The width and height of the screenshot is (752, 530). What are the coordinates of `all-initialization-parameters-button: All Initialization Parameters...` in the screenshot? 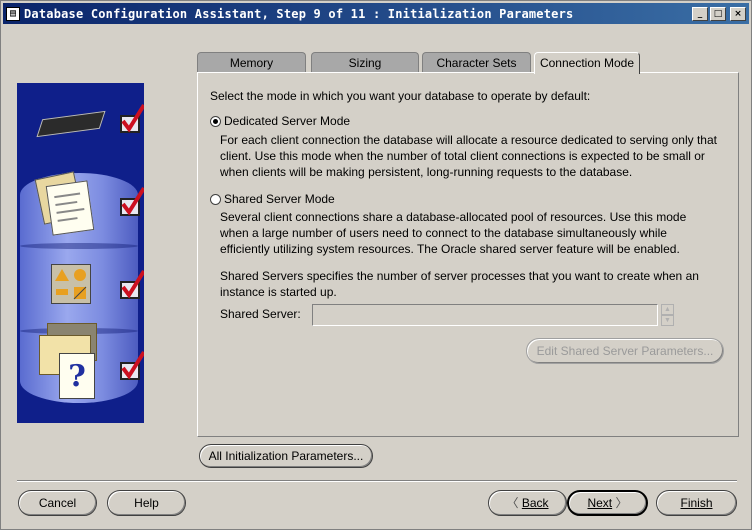 It's located at (286, 456).